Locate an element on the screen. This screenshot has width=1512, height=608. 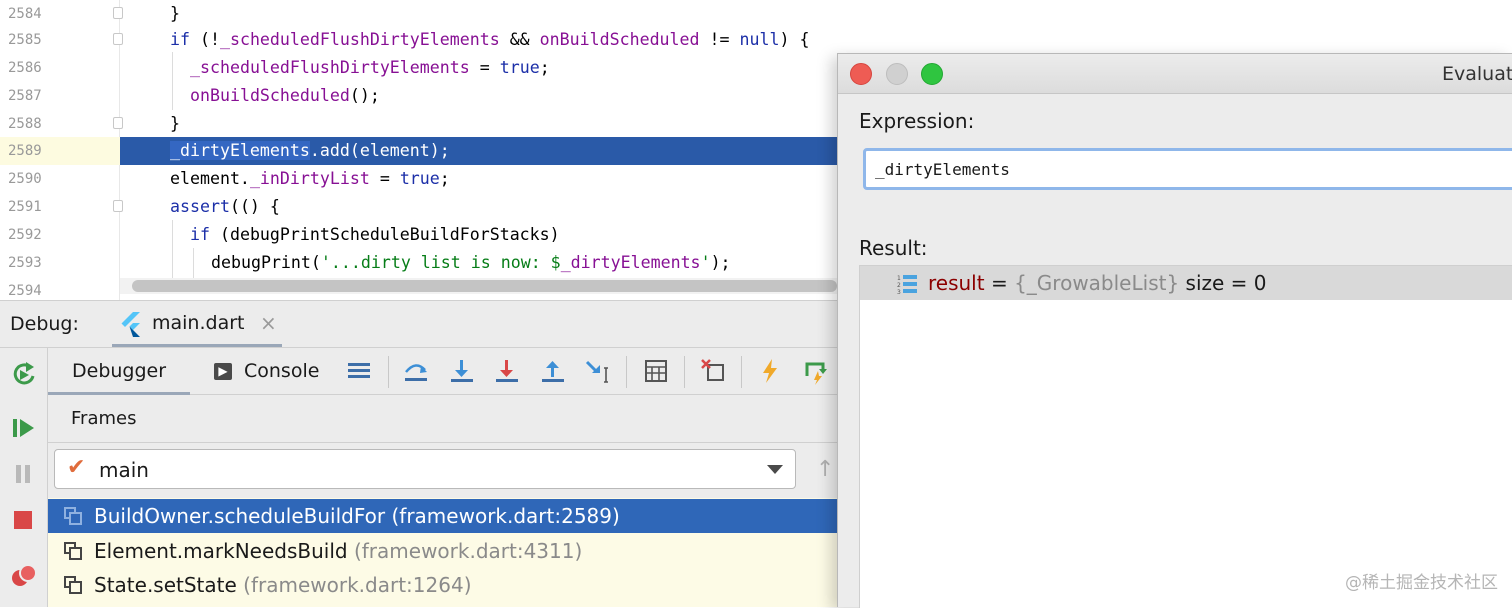
line-number: 2587 is located at coordinates (25, 96).